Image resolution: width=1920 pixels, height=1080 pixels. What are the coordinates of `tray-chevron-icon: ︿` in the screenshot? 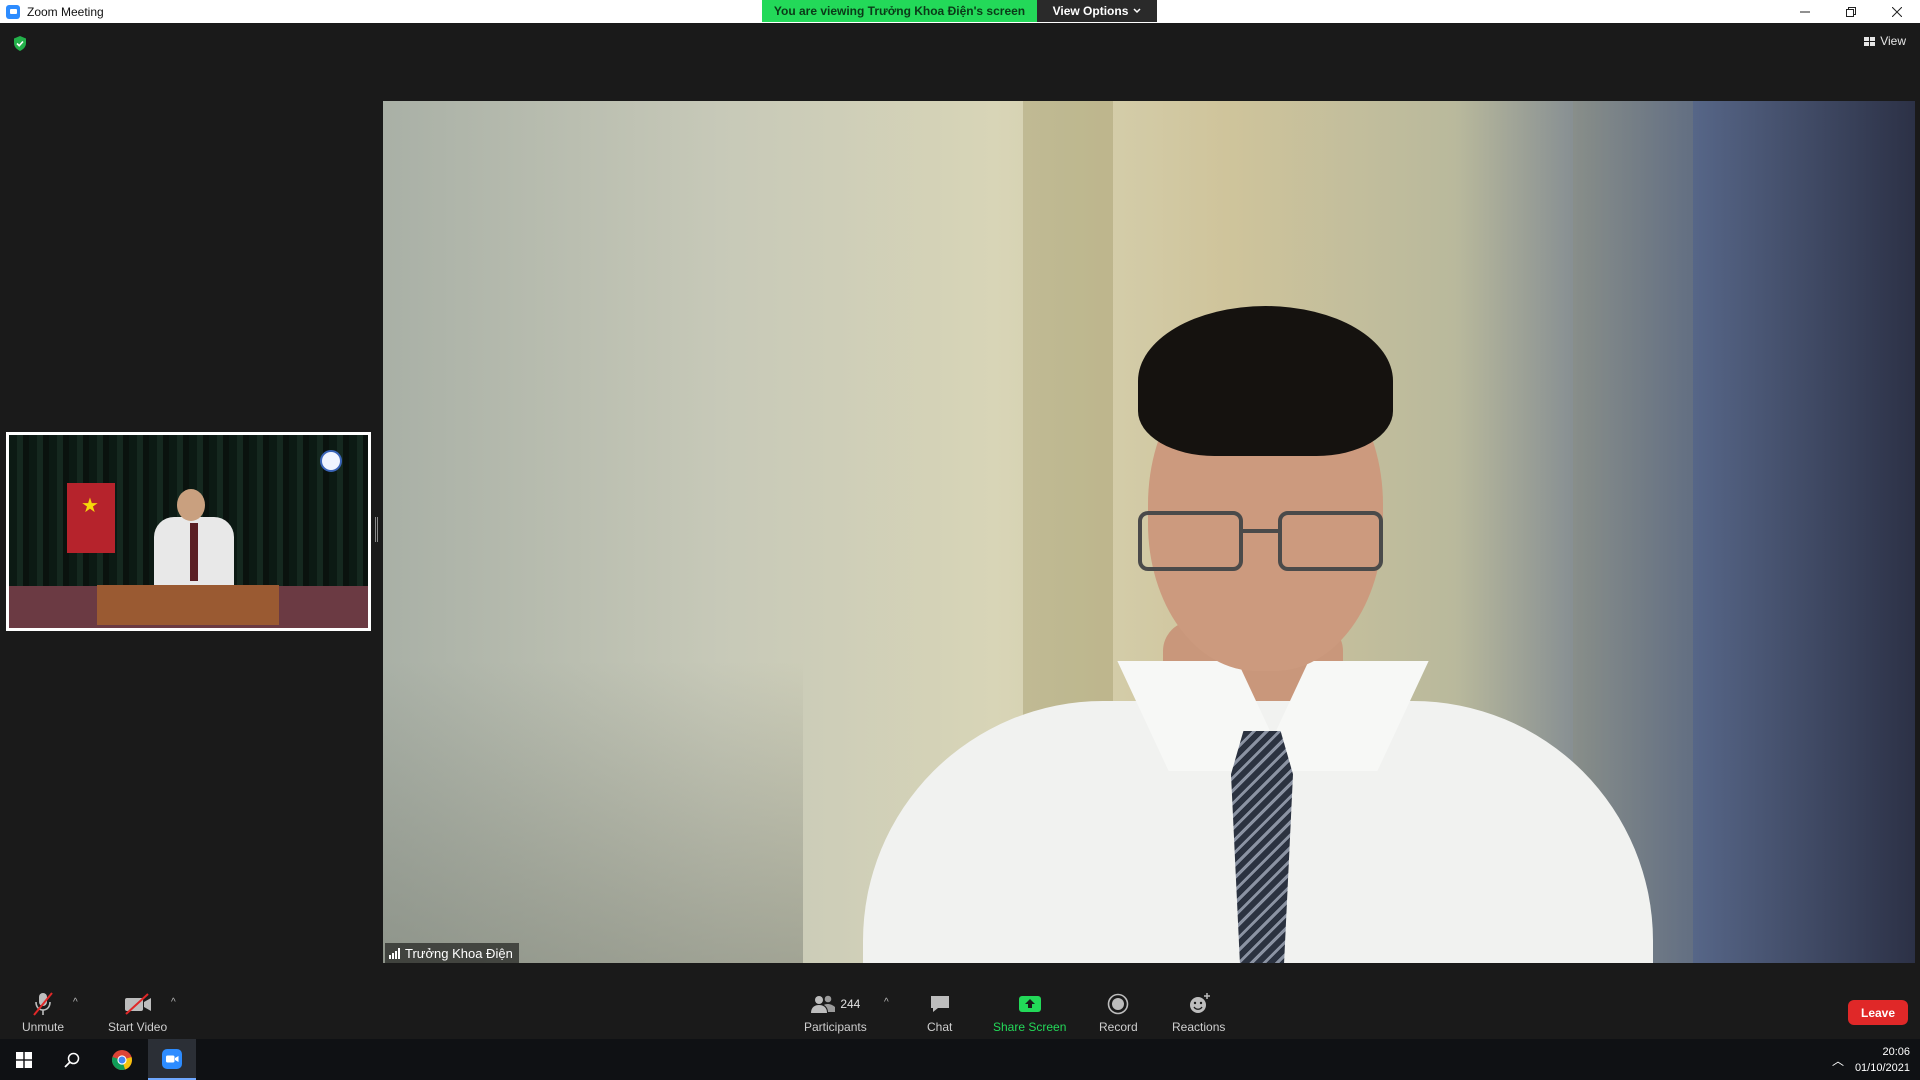 It's located at (1838, 1060).